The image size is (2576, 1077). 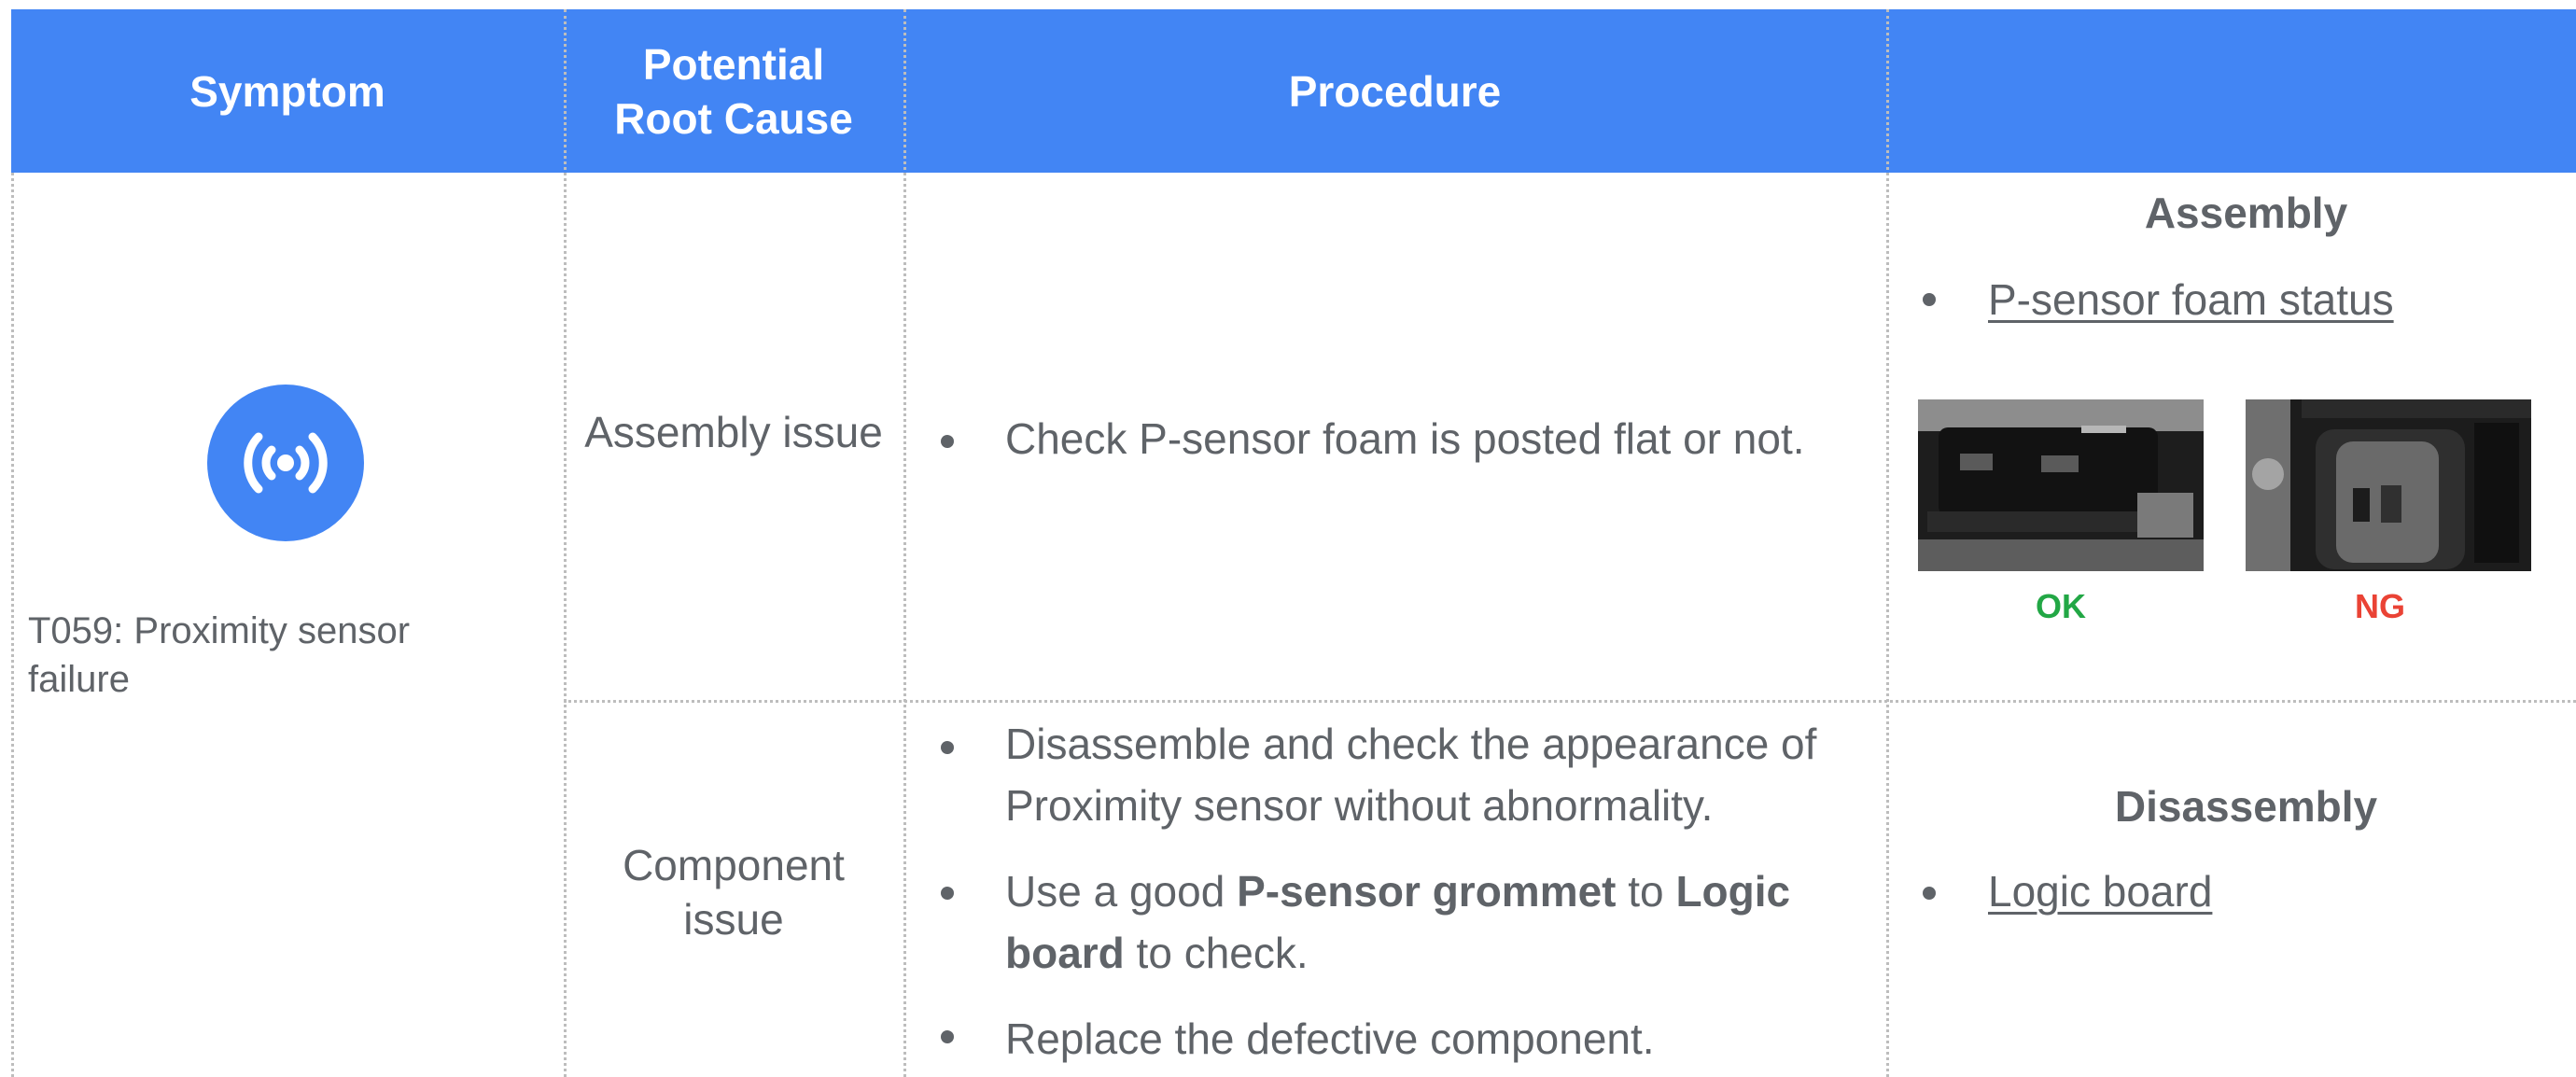 I want to click on procedure-line: Disassemble and check the appearance of, so click(x=1411, y=744).